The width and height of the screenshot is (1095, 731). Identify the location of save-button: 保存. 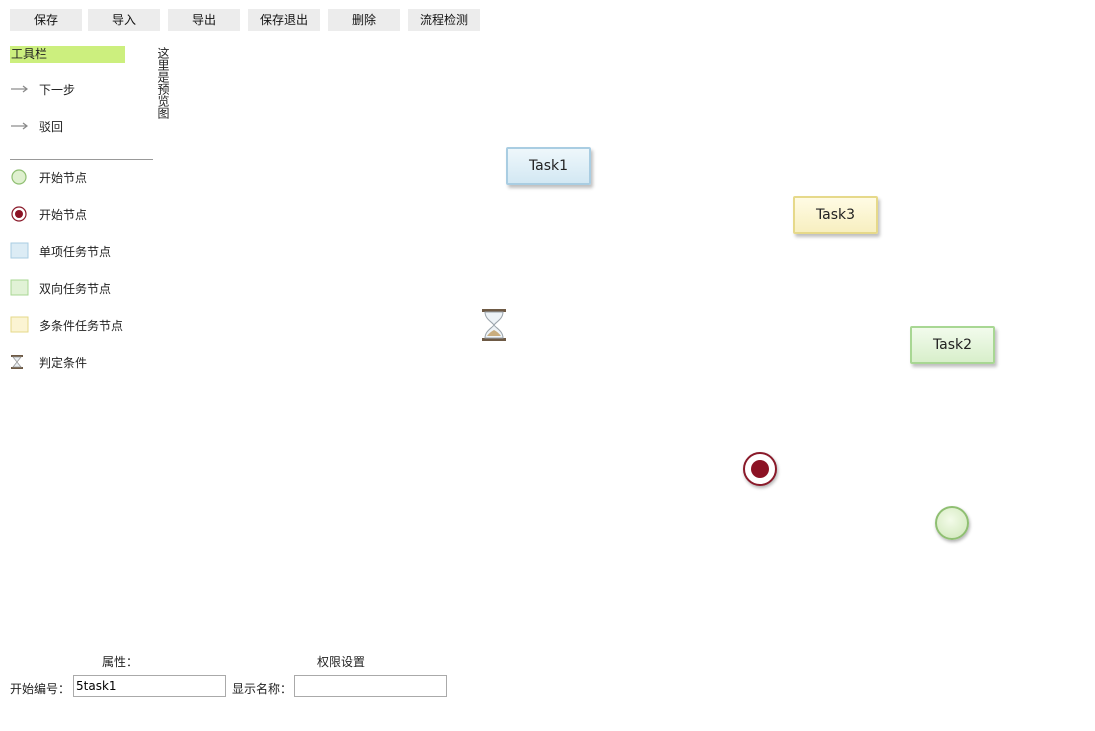
(46, 20).